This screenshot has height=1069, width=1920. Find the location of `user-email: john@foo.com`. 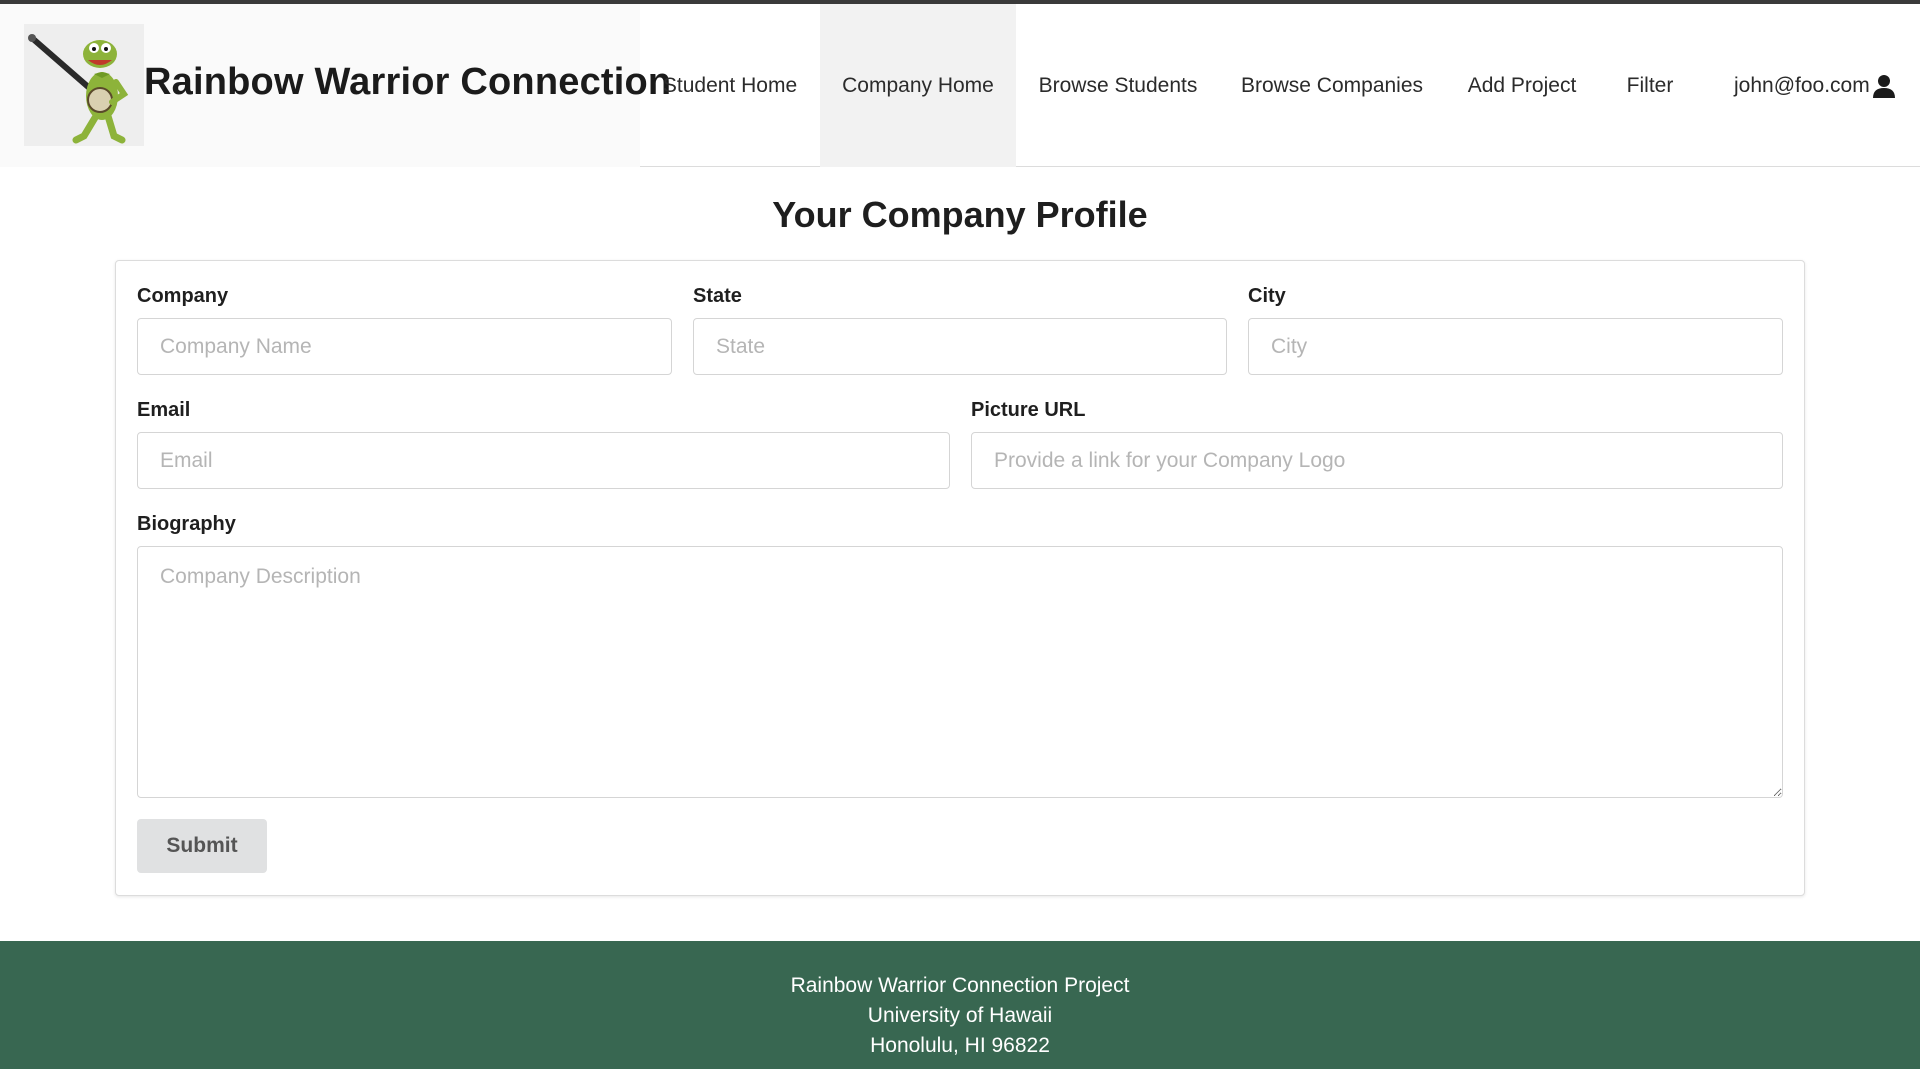

user-email: john@foo.com is located at coordinates (1802, 85).